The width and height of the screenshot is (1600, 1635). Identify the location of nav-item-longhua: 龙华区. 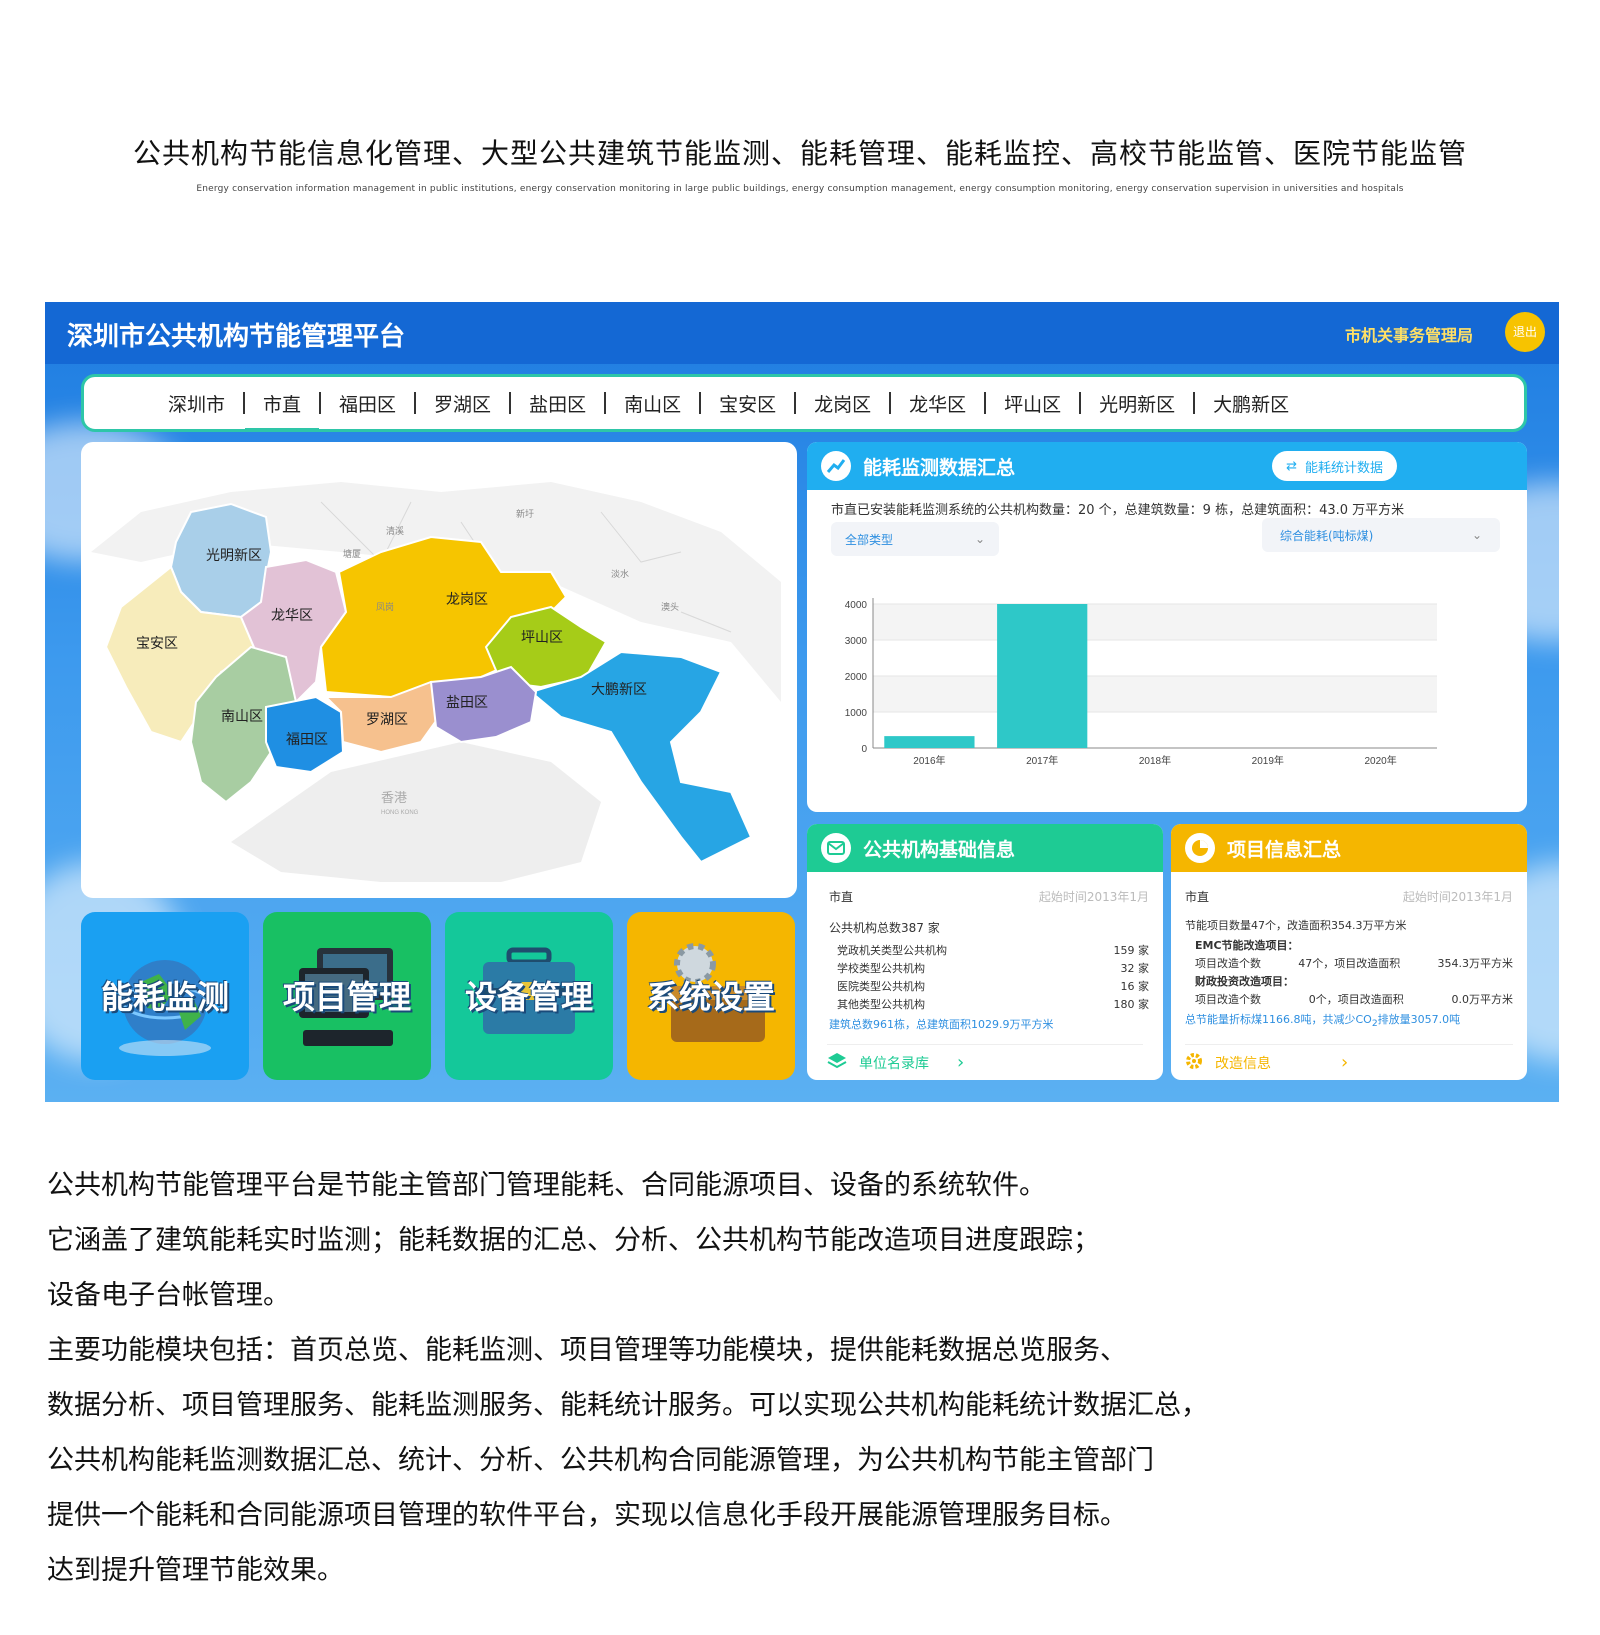
(937, 403).